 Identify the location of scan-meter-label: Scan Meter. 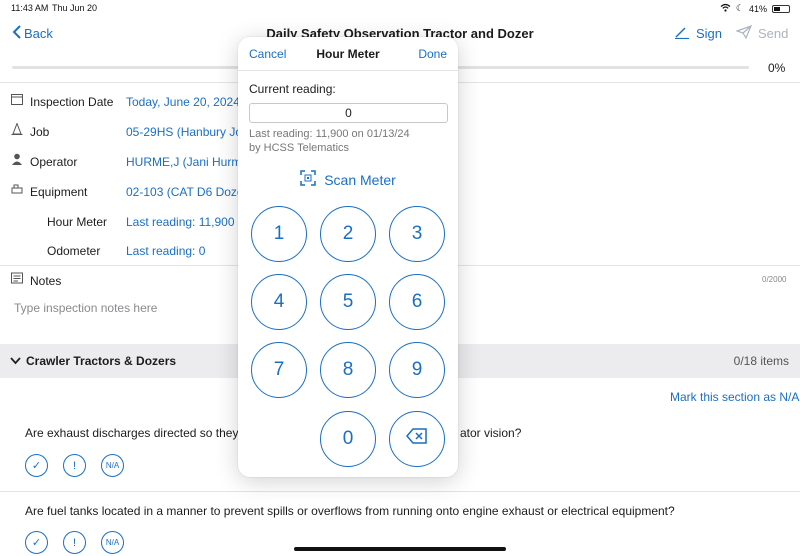
(360, 179).